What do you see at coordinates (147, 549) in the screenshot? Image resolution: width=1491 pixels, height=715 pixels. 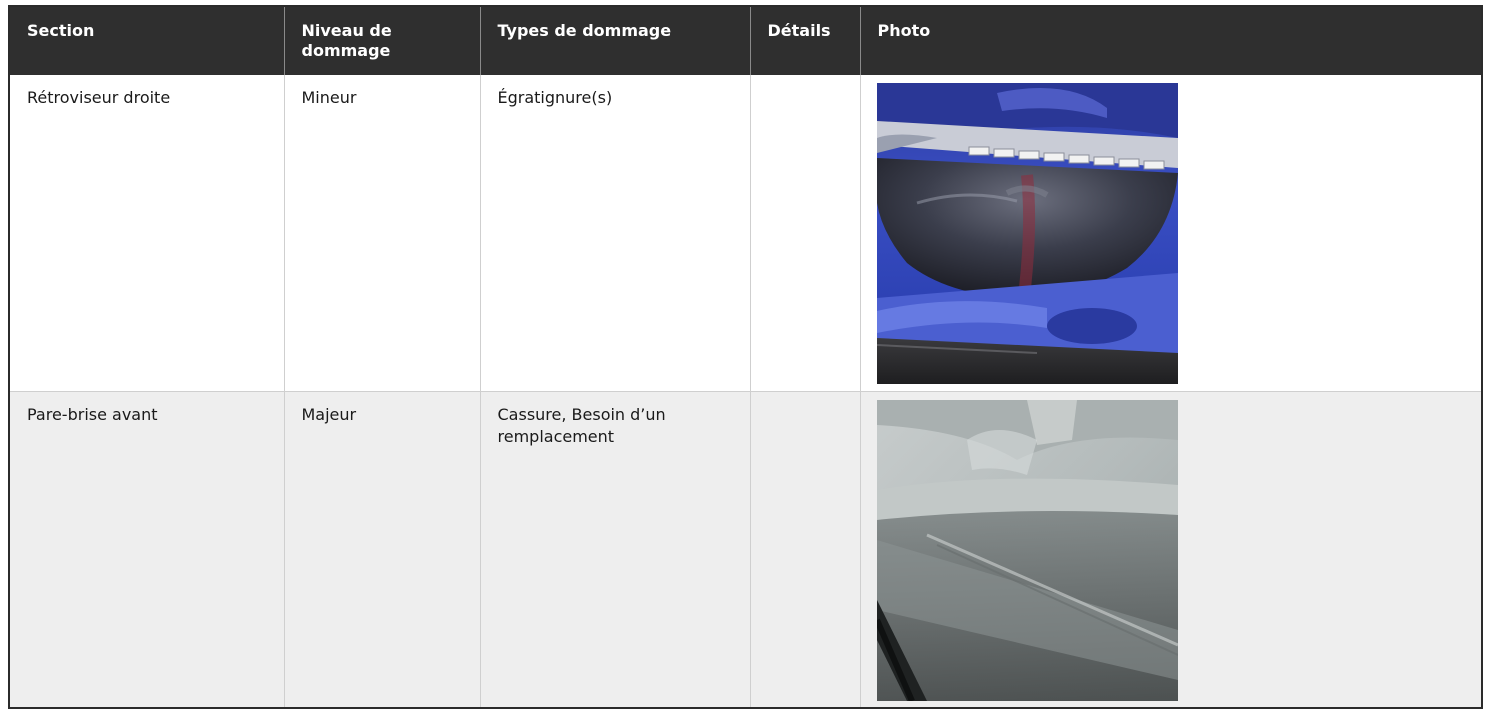 I see `cell-section: Pare-brise avant` at bounding box center [147, 549].